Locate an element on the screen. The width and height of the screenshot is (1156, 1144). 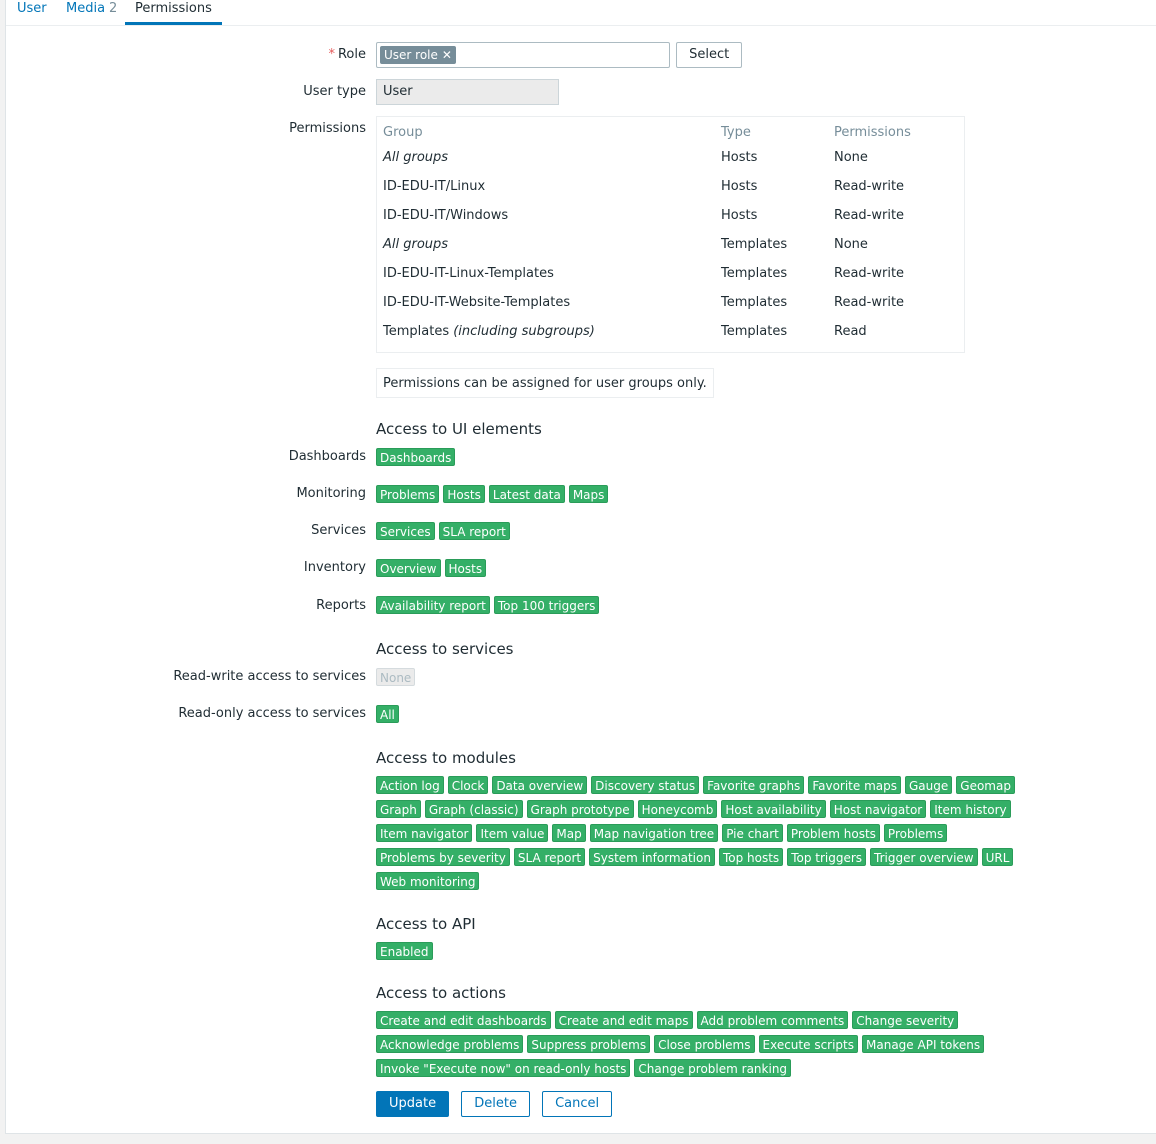
tag: Latest data is located at coordinates (526, 494).